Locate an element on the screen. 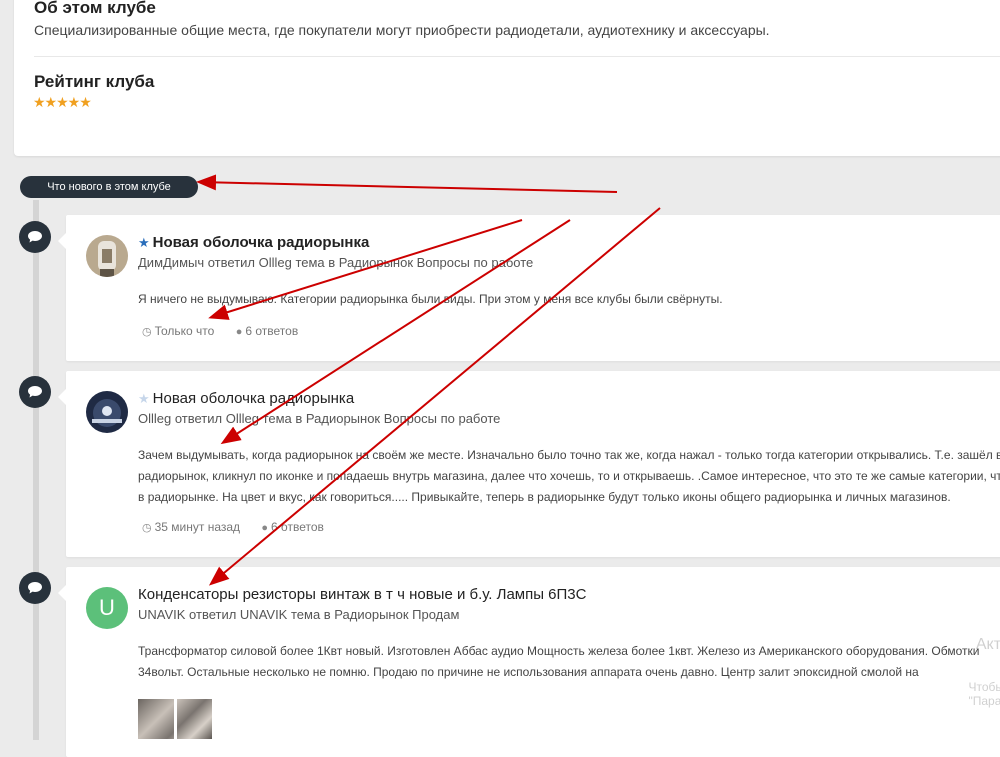 This screenshot has height=757, width=1000. watermark-line: Чтобы is located at coordinates (984, 687).